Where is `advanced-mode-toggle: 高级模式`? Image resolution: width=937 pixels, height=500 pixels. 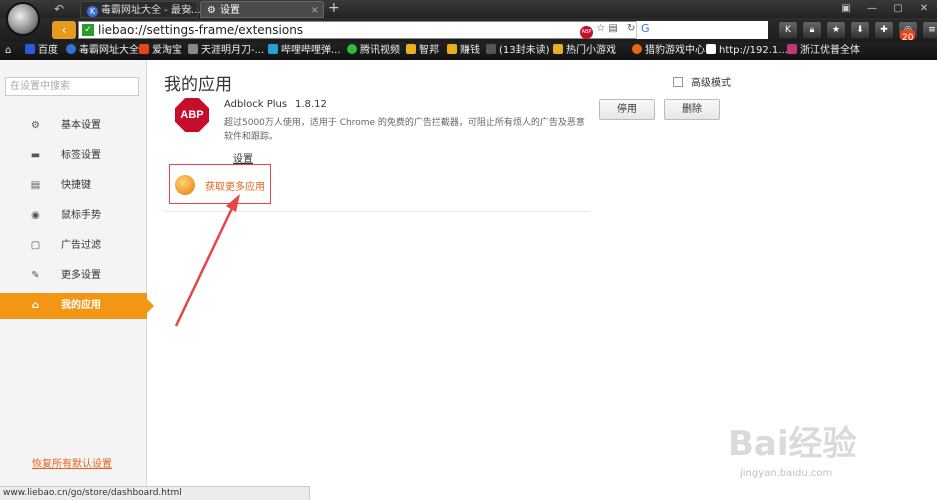 advanced-mode-toggle: 高级模式 is located at coordinates (702, 81).